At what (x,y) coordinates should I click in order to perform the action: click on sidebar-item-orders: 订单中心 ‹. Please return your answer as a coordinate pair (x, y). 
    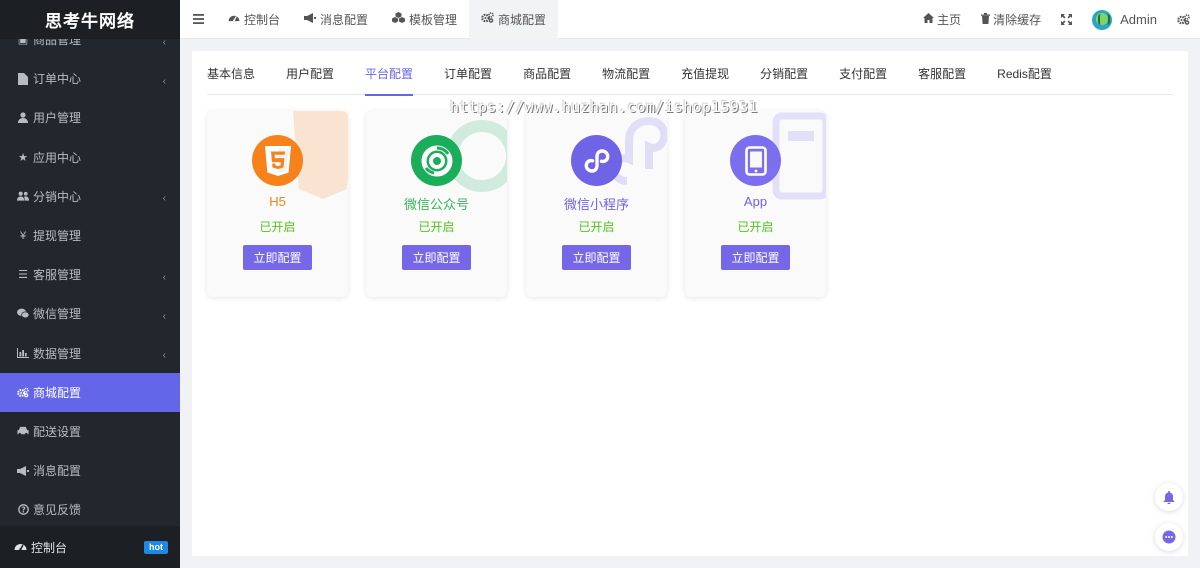
    Looking at the image, I should click on (90, 78).